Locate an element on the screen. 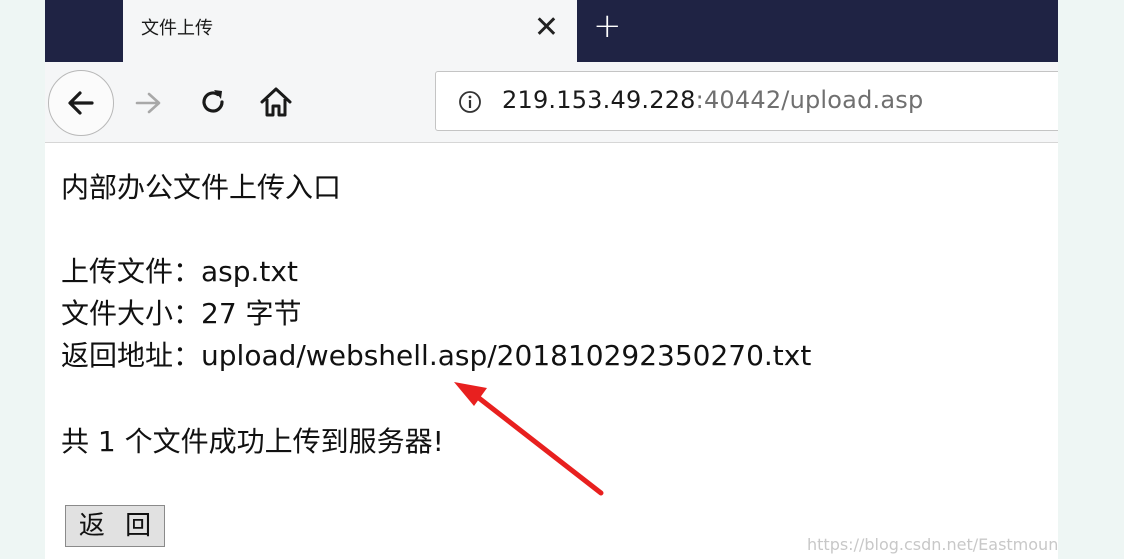 This screenshot has height=559, width=1124. reload-button is located at coordinates (213, 102).